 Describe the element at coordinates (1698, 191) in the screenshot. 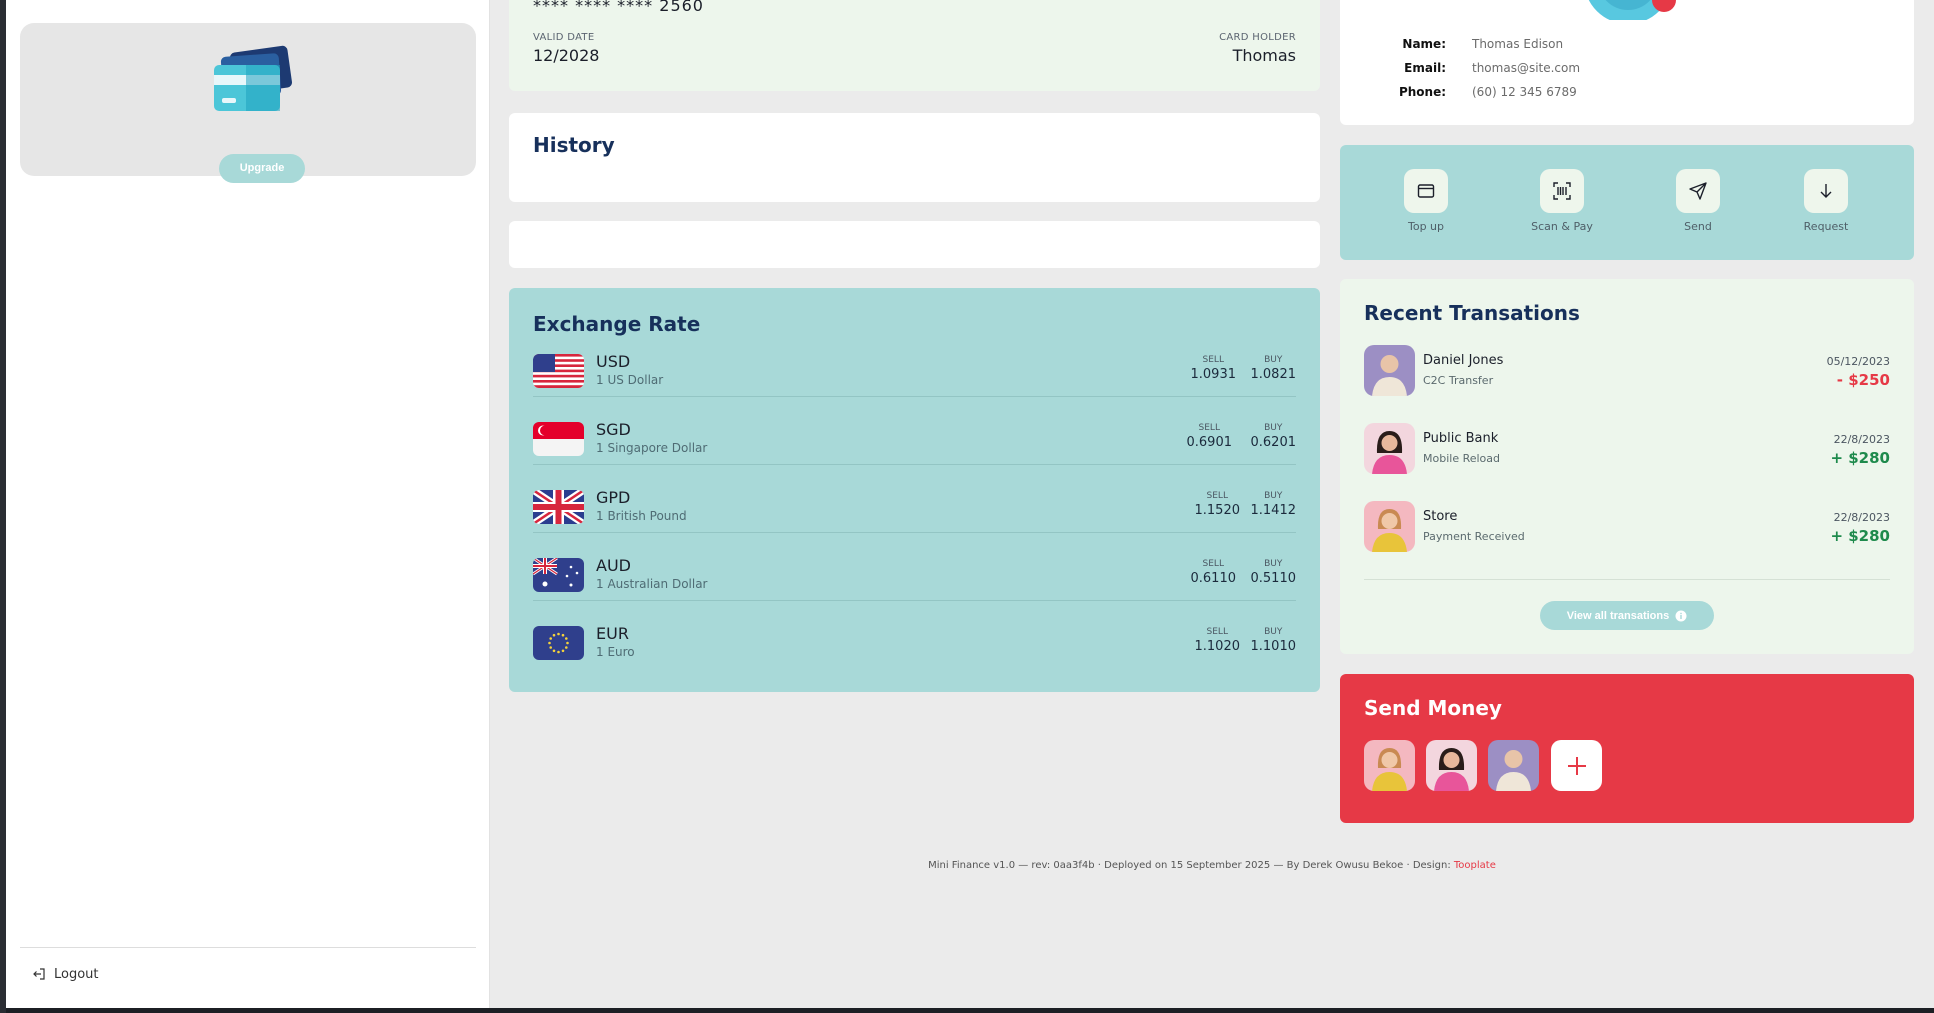

I see `send-icon` at that location.